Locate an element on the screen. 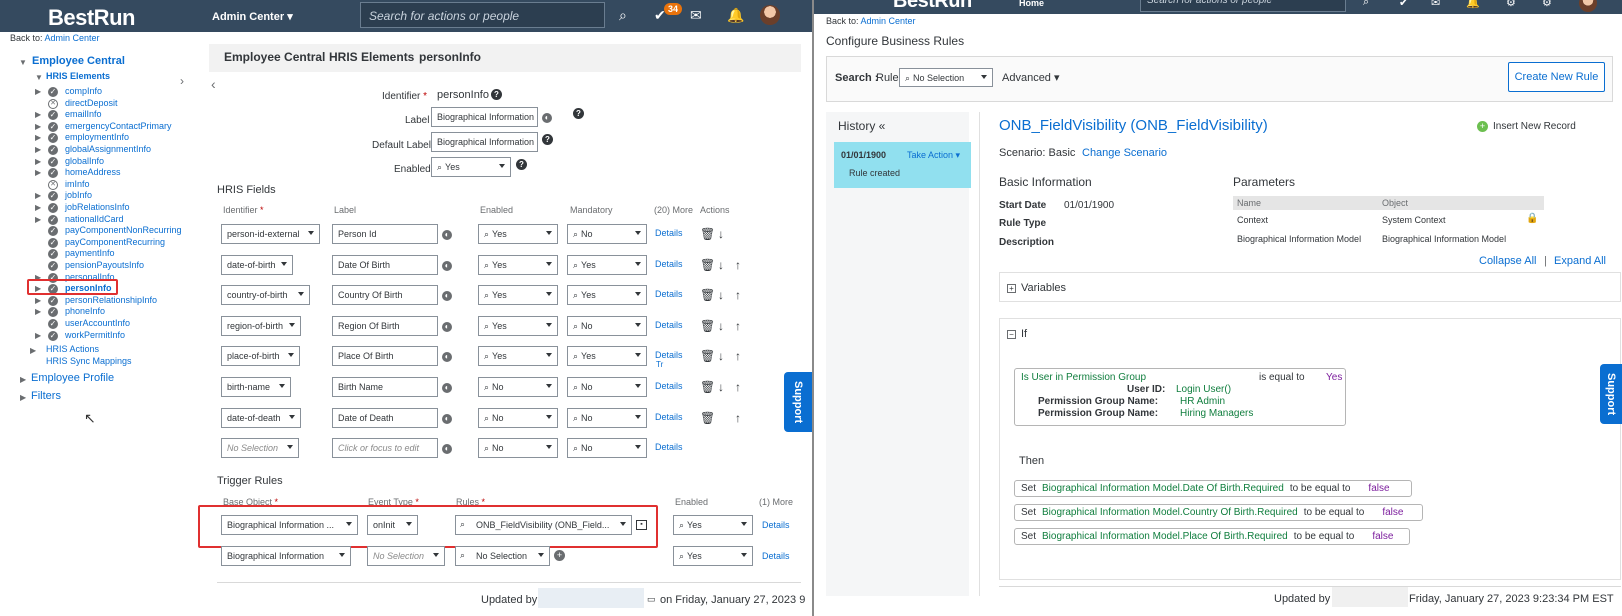 The image size is (1622, 616). search-input: Search for actions or people is located at coordinates (1243, 6).